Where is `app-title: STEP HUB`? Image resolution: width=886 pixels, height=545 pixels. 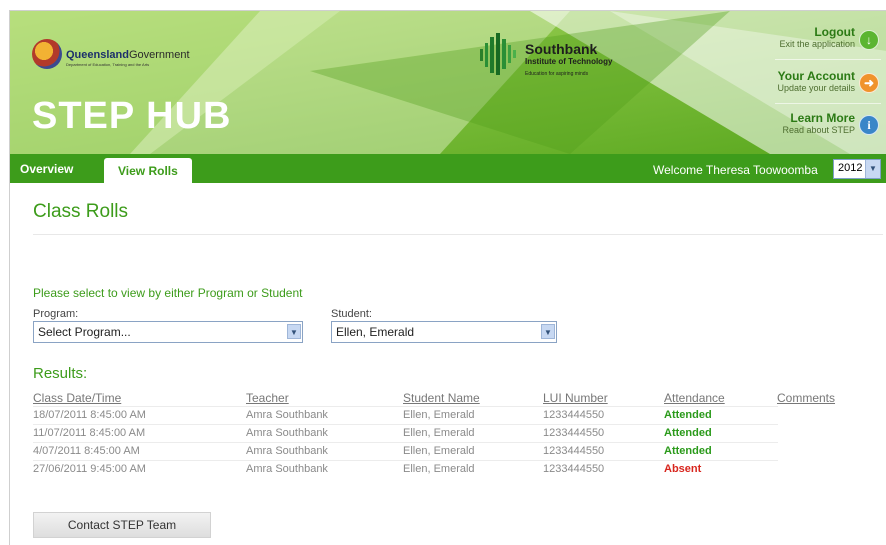 app-title: STEP HUB is located at coordinates (132, 116).